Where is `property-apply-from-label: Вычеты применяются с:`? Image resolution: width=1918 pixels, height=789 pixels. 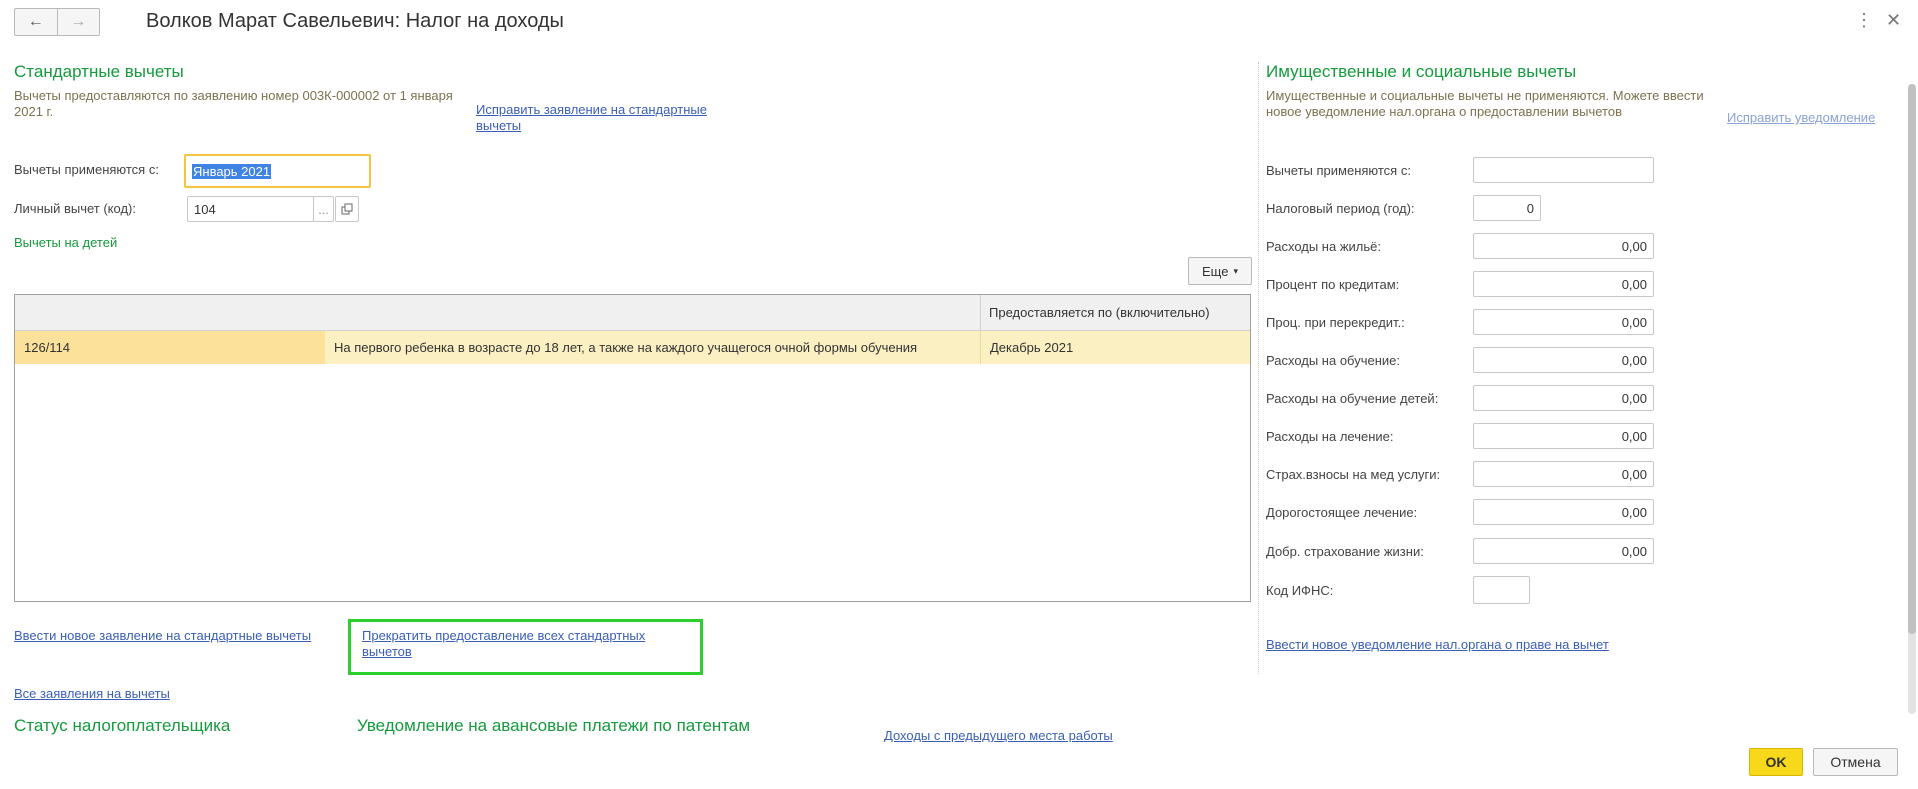
property-apply-from-label: Вычеты применяются с: is located at coordinates (1338, 170).